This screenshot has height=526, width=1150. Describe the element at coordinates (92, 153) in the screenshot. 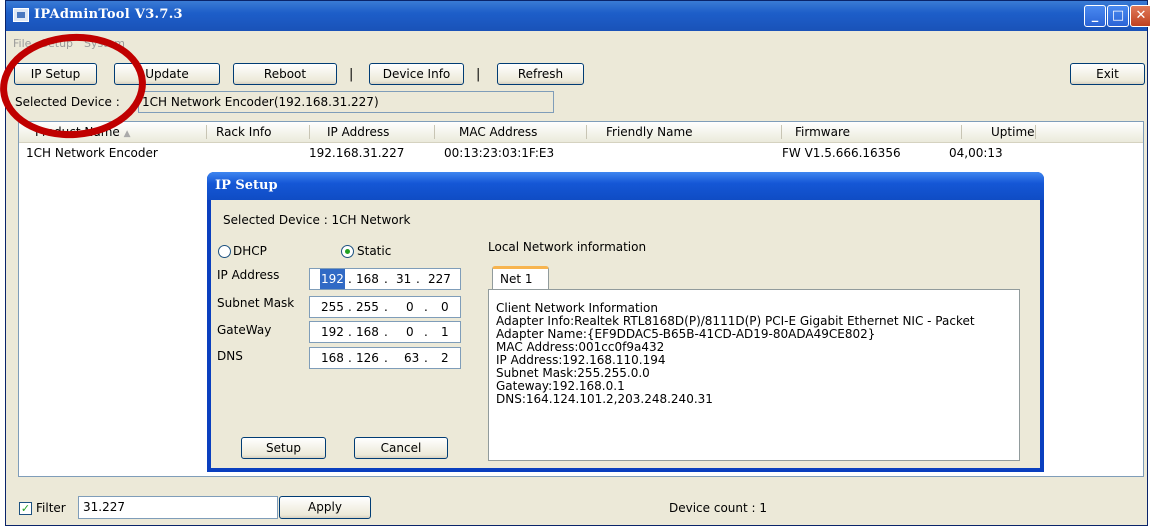

I see `cell-product: 1CH Network Encoder` at that location.